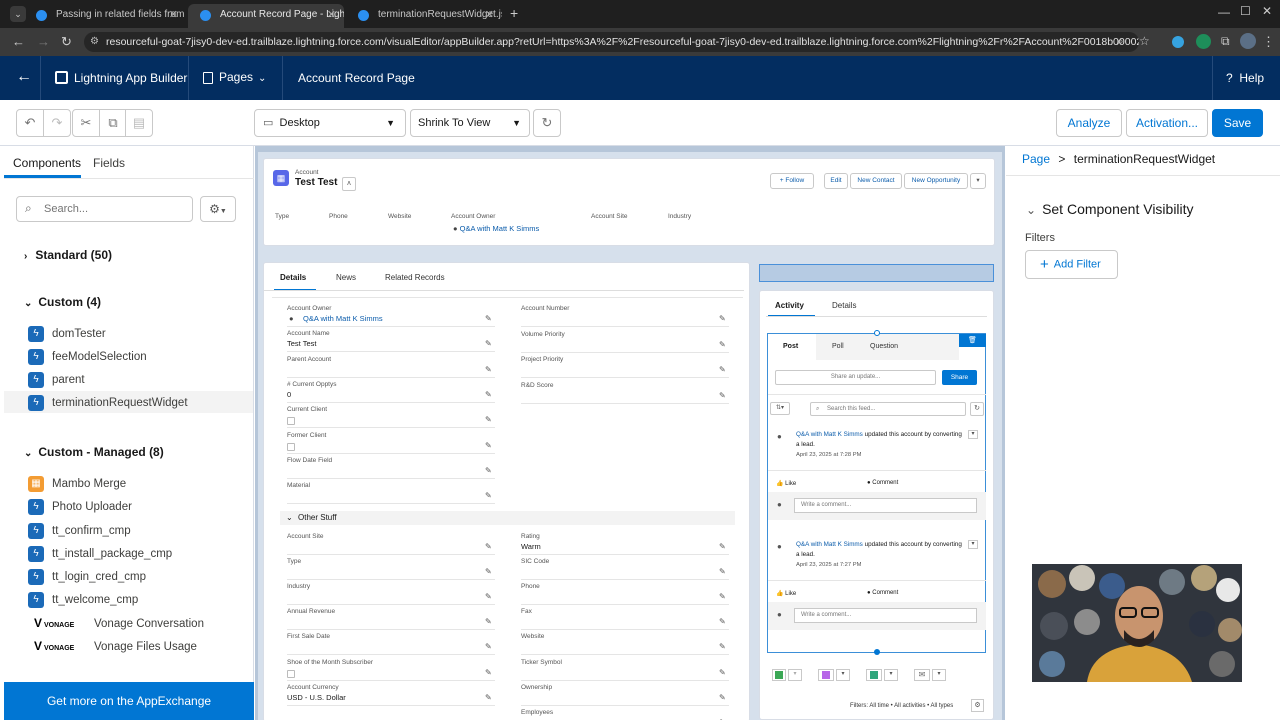 The height and width of the screenshot is (720, 1280). What do you see at coordinates (18, 41) in the screenshot?
I see `back-icon: ←` at bounding box center [18, 41].